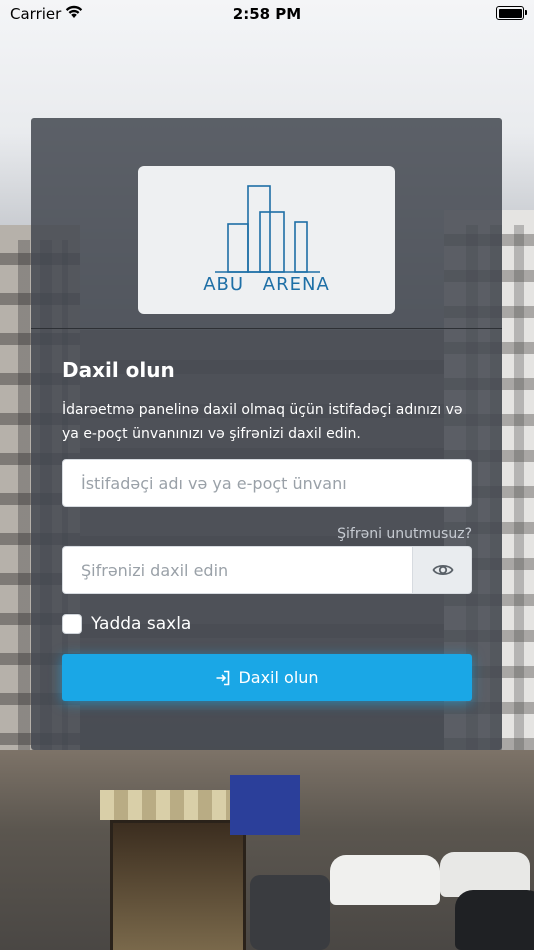 The image size is (534, 950). I want to click on eye-icon, so click(443, 570).